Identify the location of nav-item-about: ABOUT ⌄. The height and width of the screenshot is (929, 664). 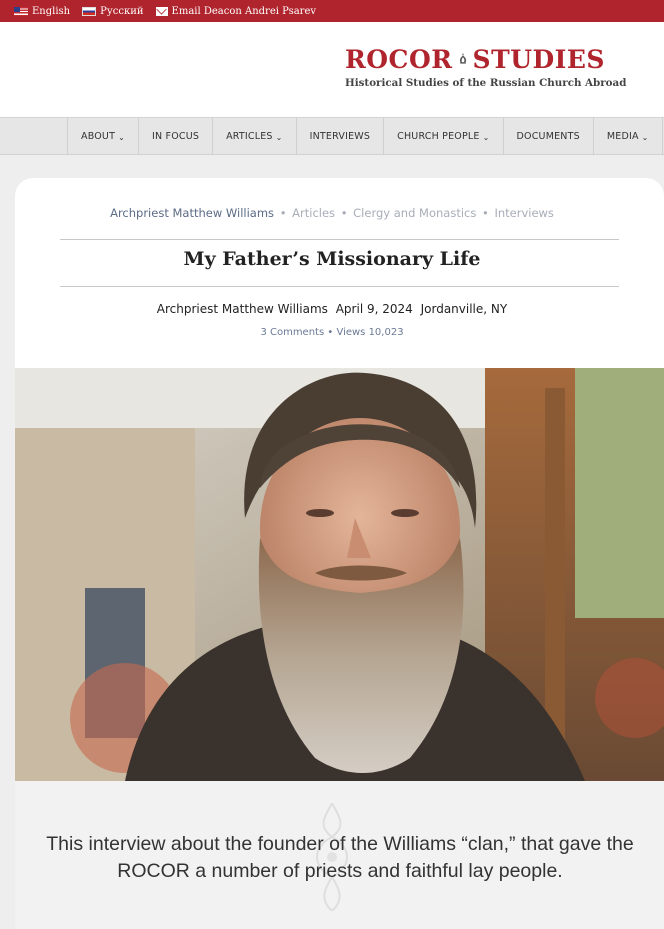
(102, 136).